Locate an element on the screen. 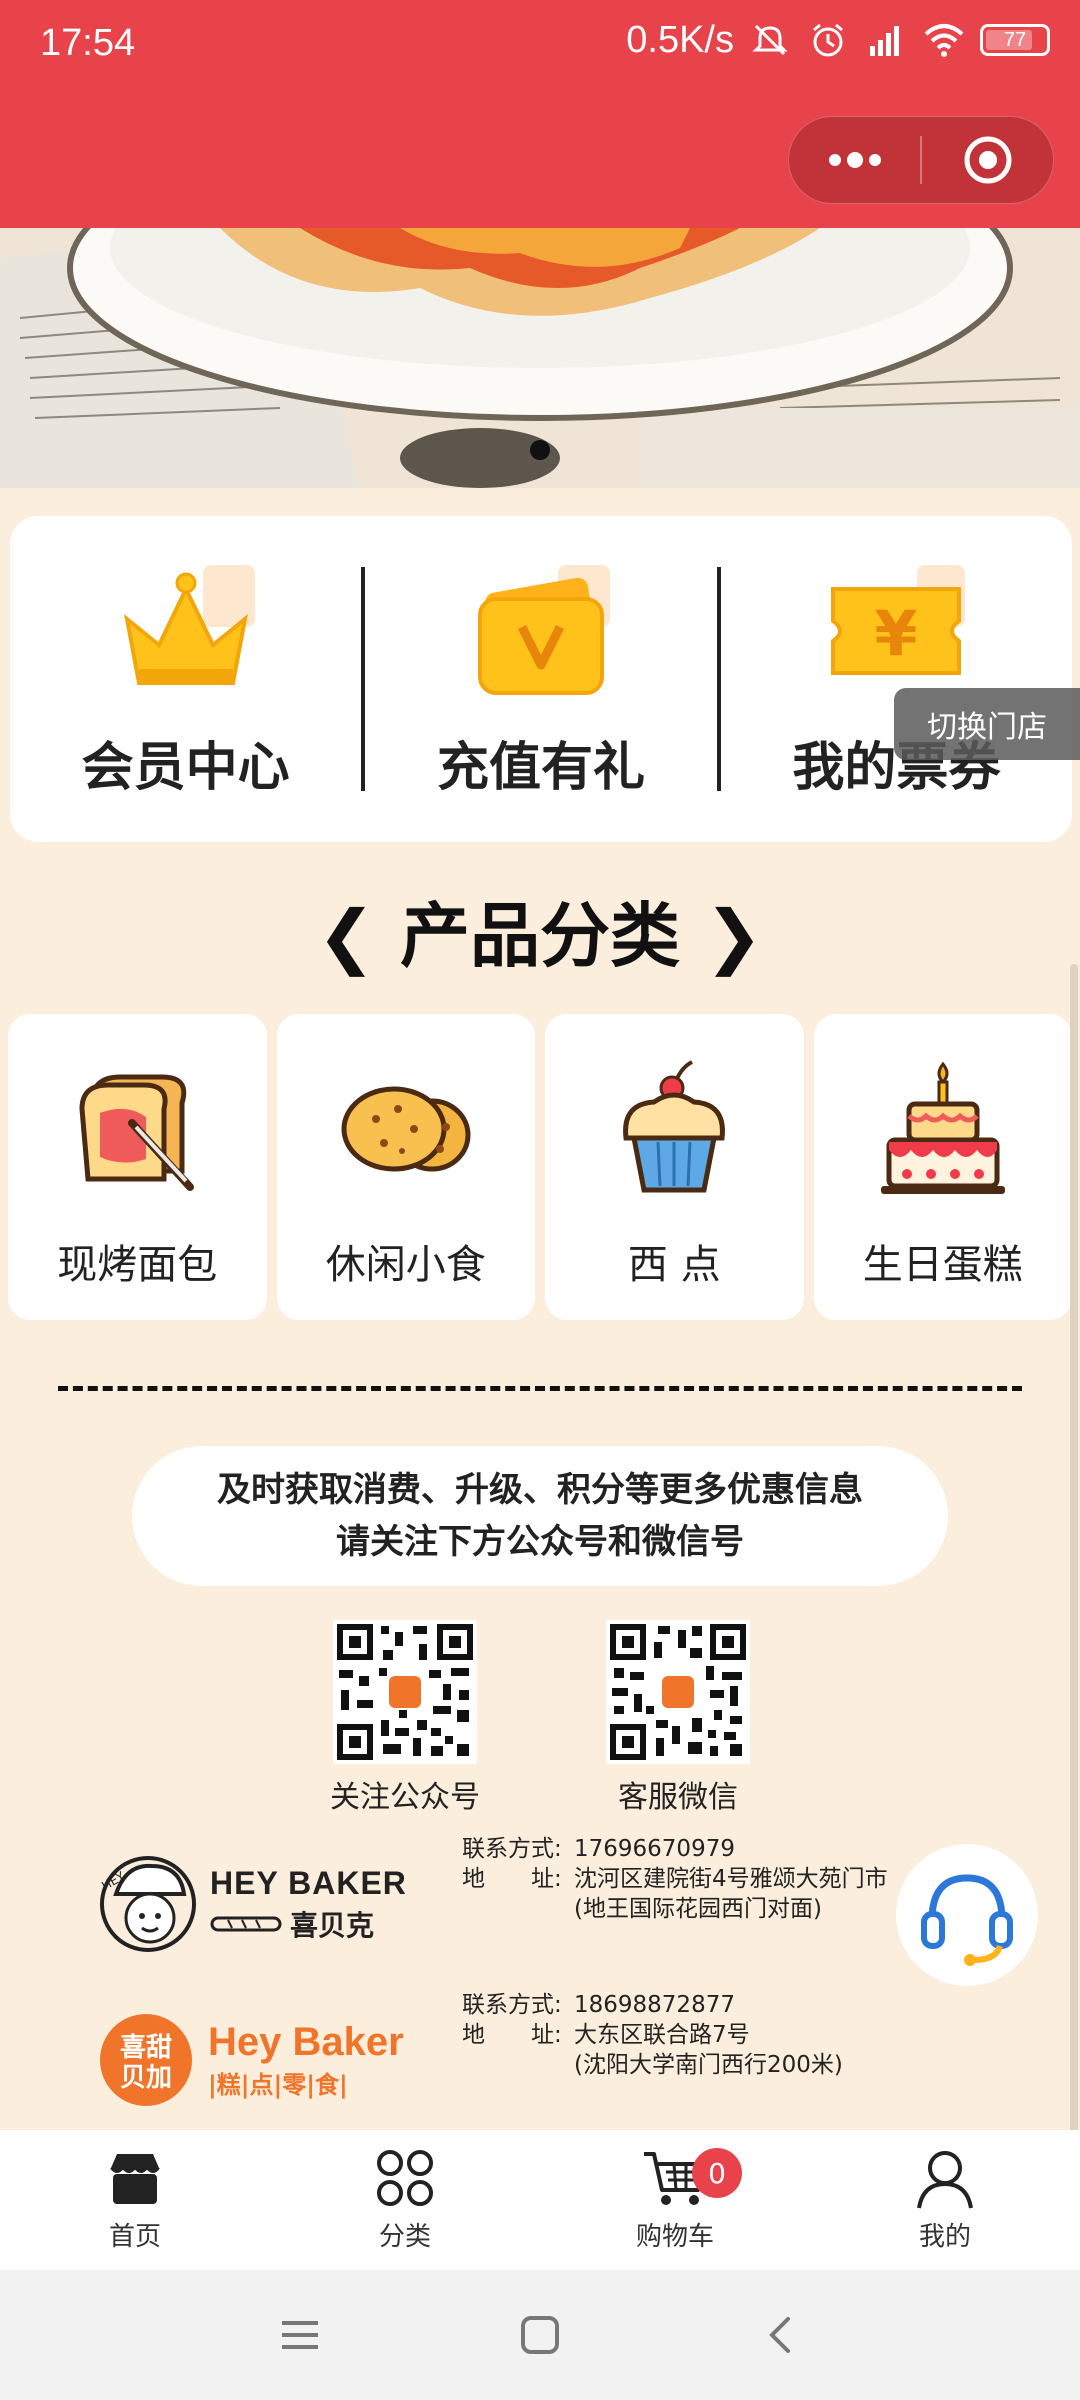  cart-count-badge: 0 is located at coordinates (717, 2173).